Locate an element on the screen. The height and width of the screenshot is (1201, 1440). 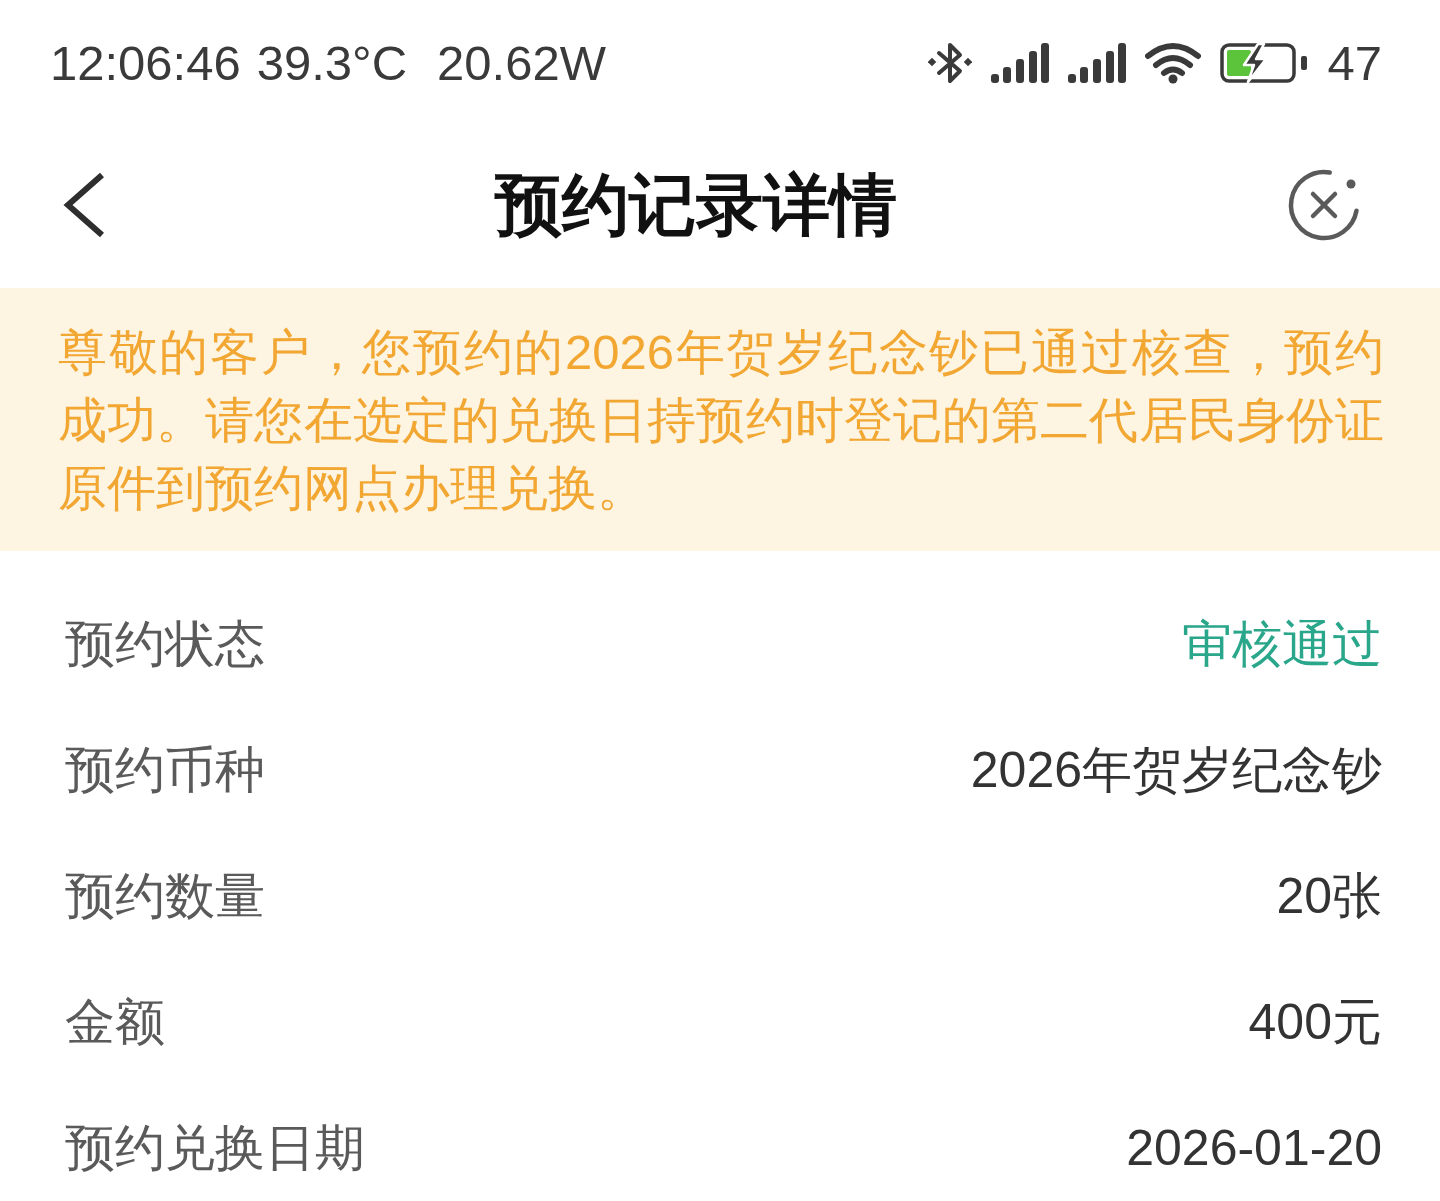
back-button is located at coordinates (84, 205).